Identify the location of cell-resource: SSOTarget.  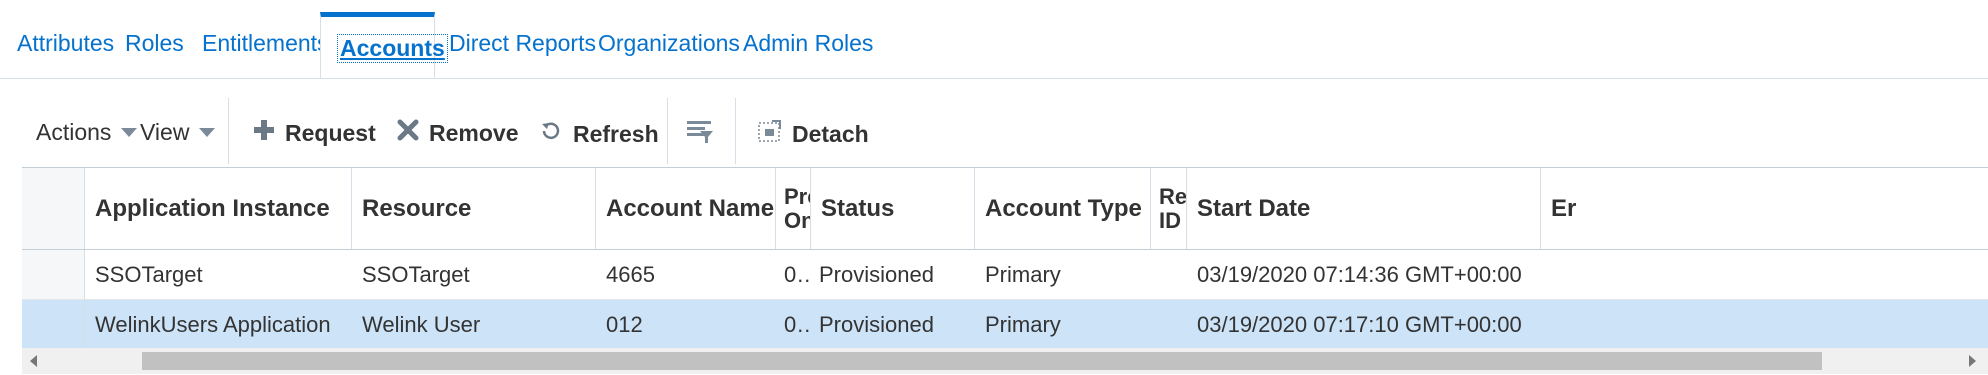
(416, 274).